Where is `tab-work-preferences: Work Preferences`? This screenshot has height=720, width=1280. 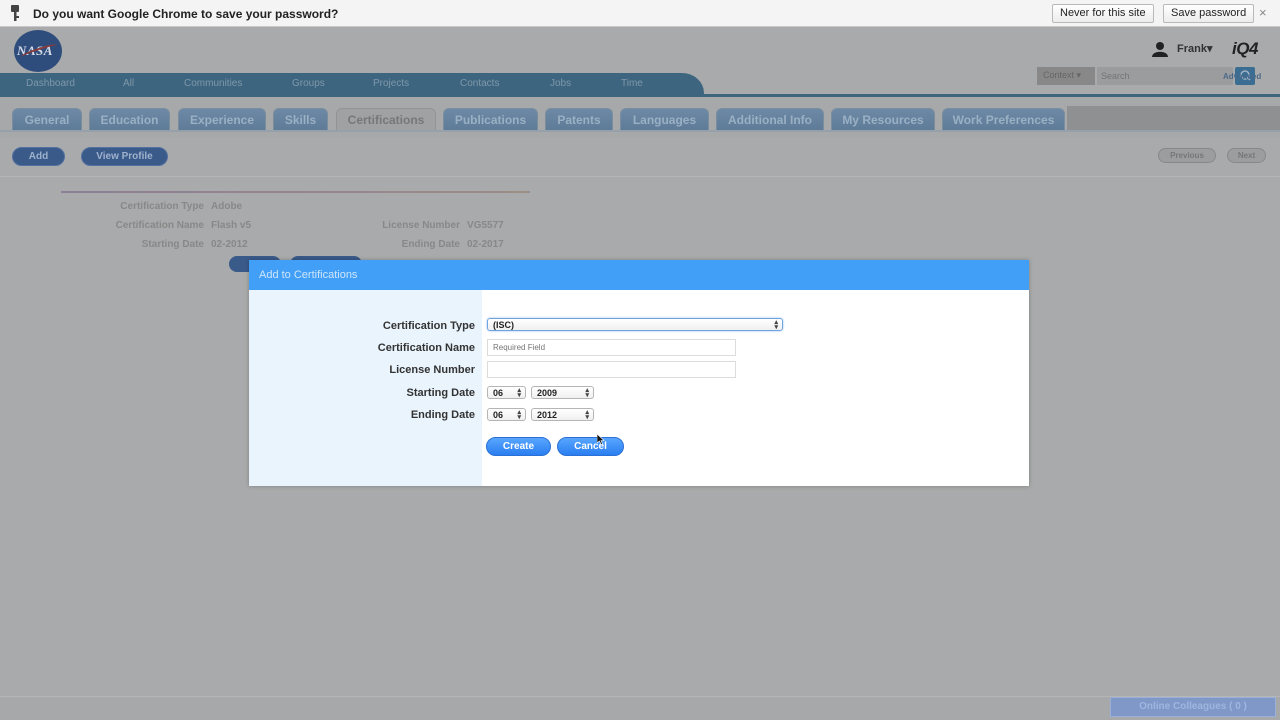 tab-work-preferences: Work Preferences is located at coordinates (1003, 119).